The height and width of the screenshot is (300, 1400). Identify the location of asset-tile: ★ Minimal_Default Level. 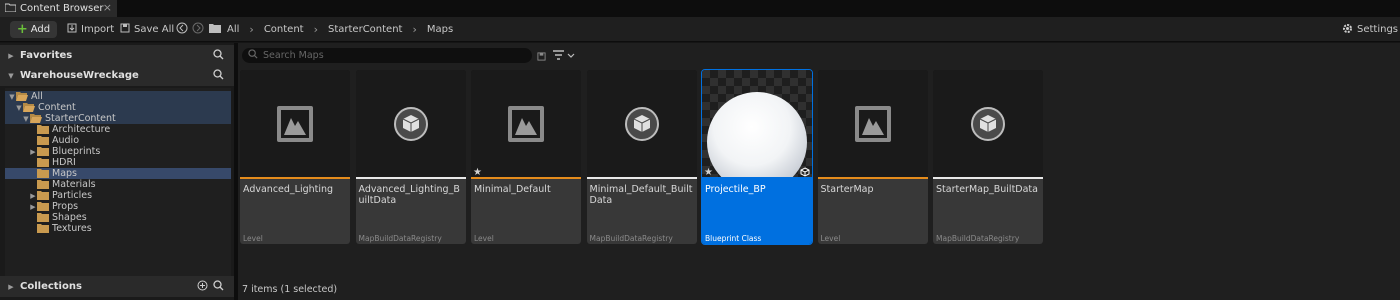
(526, 157).